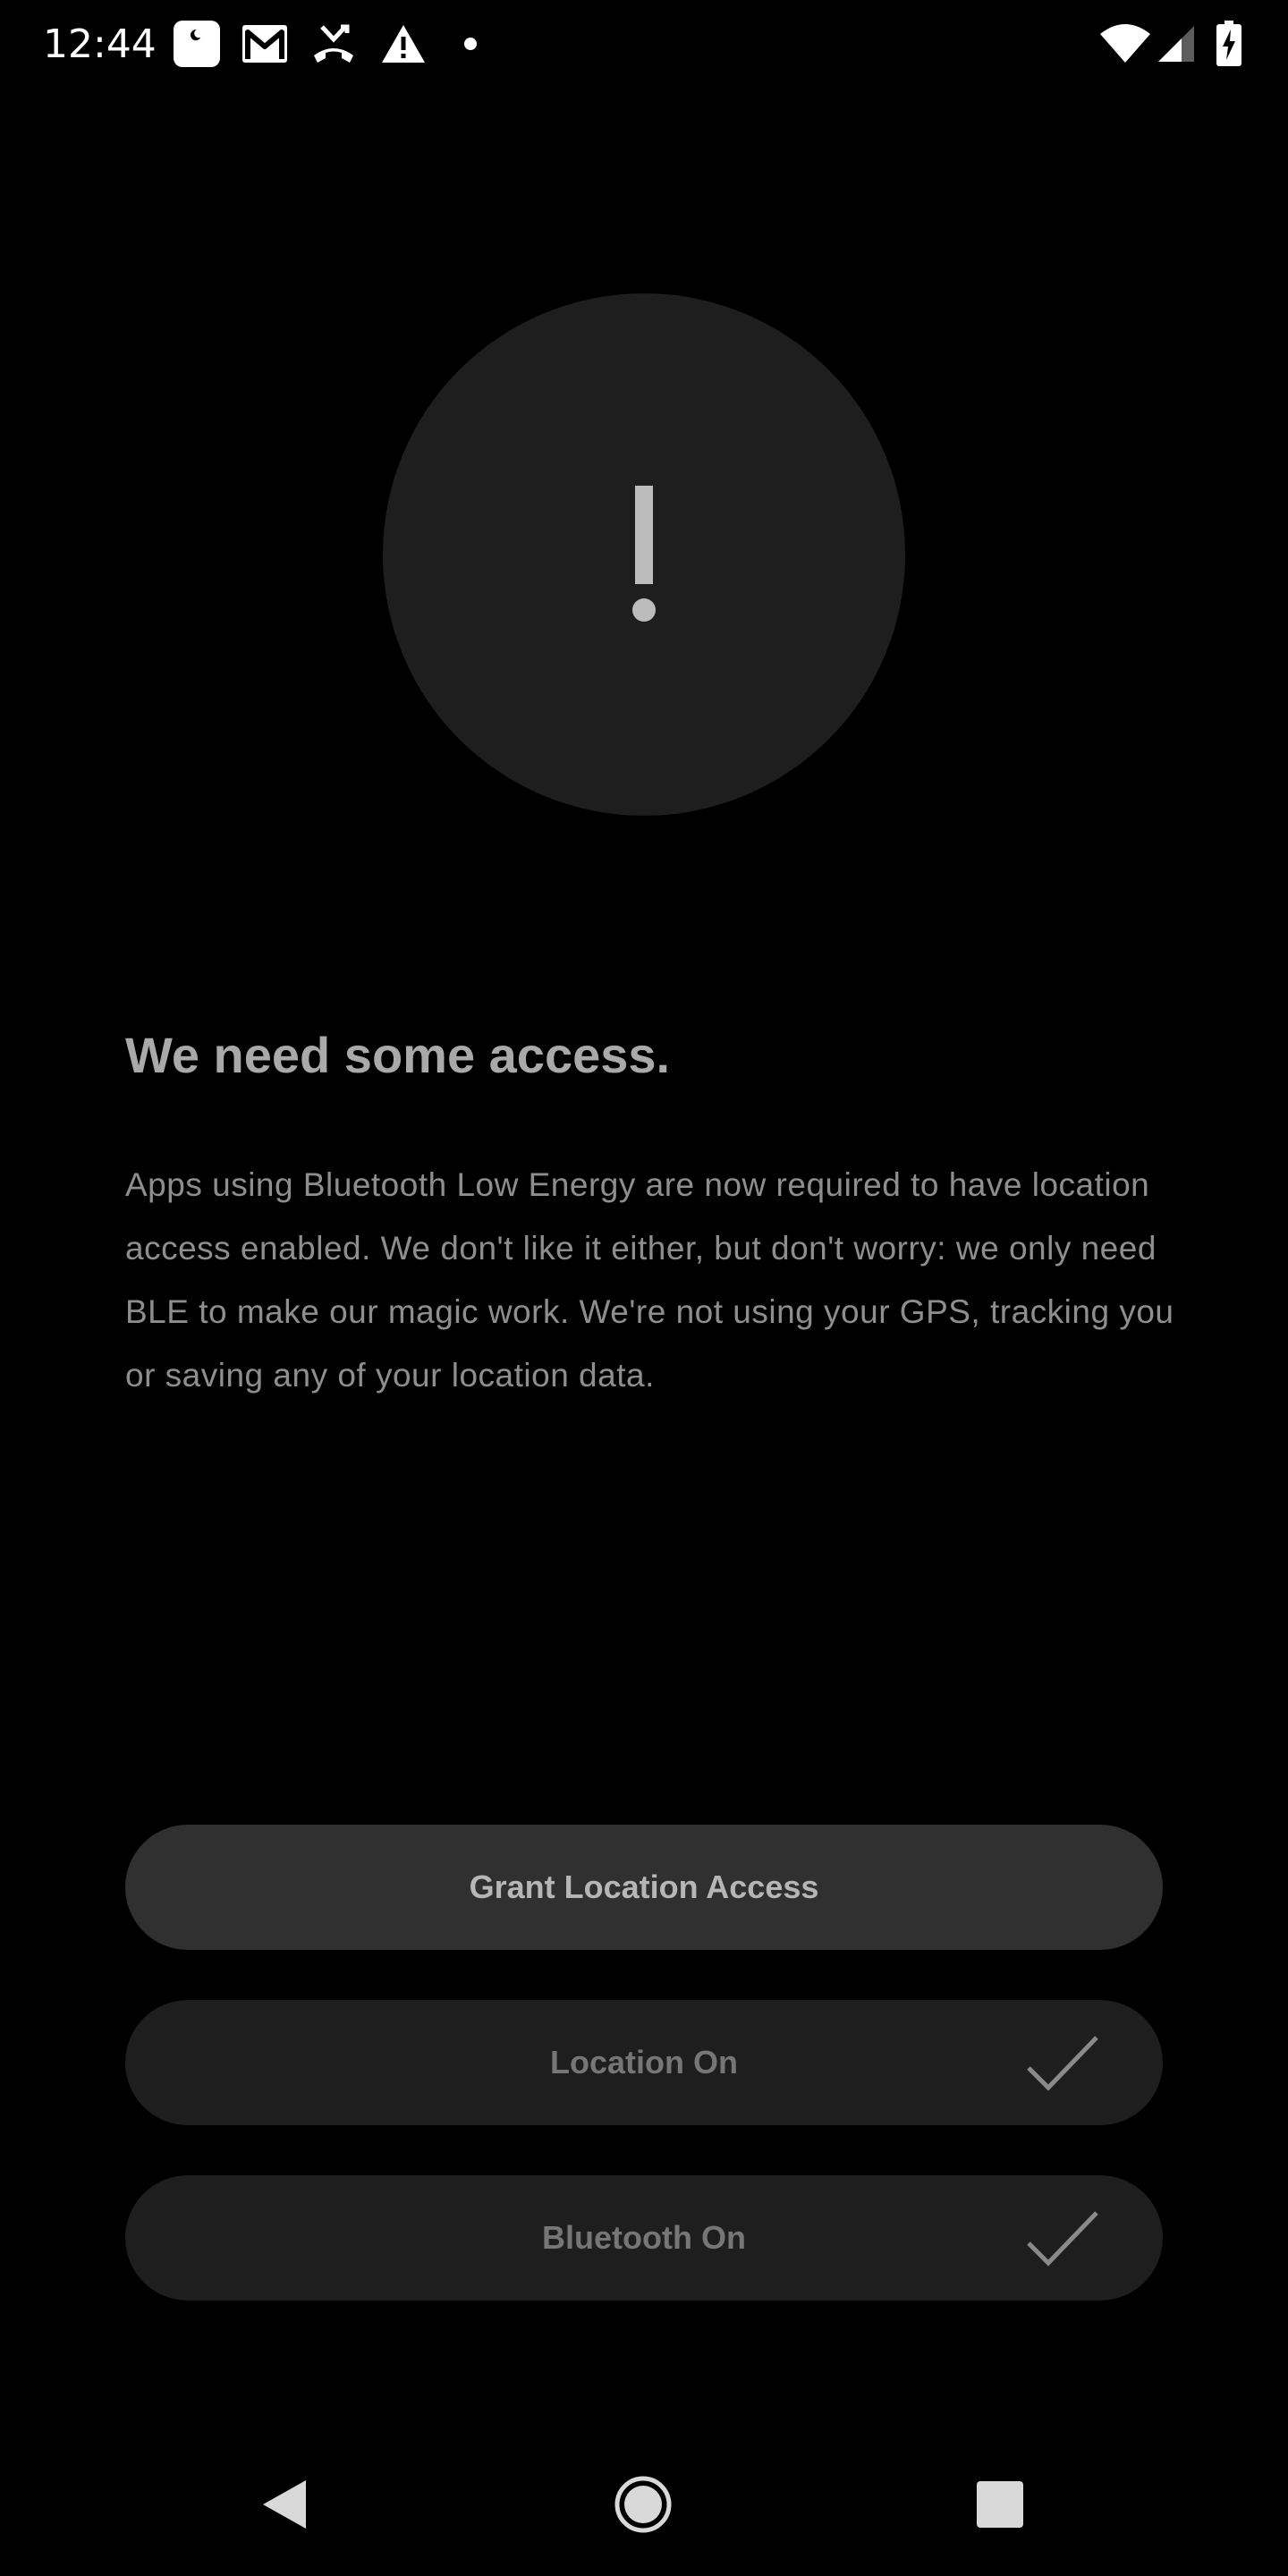 The width and height of the screenshot is (1288, 2576). What do you see at coordinates (644, 44) in the screenshot?
I see `status-bar: 12:44` at bounding box center [644, 44].